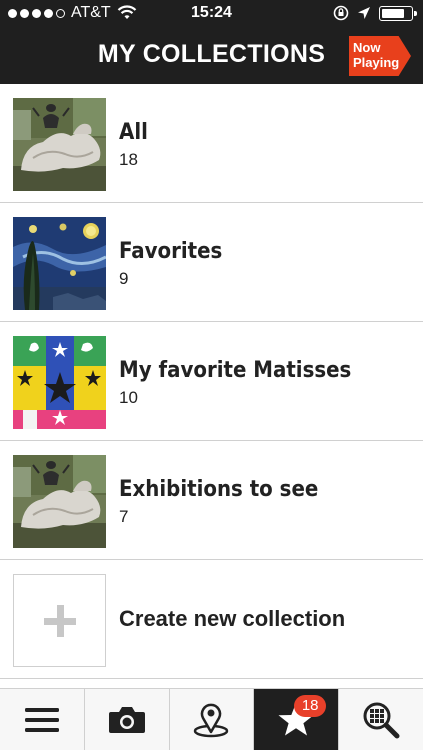 The height and width of the screenshot is (750, 423). I want to click on collection-count: 18, so click(128, 159).